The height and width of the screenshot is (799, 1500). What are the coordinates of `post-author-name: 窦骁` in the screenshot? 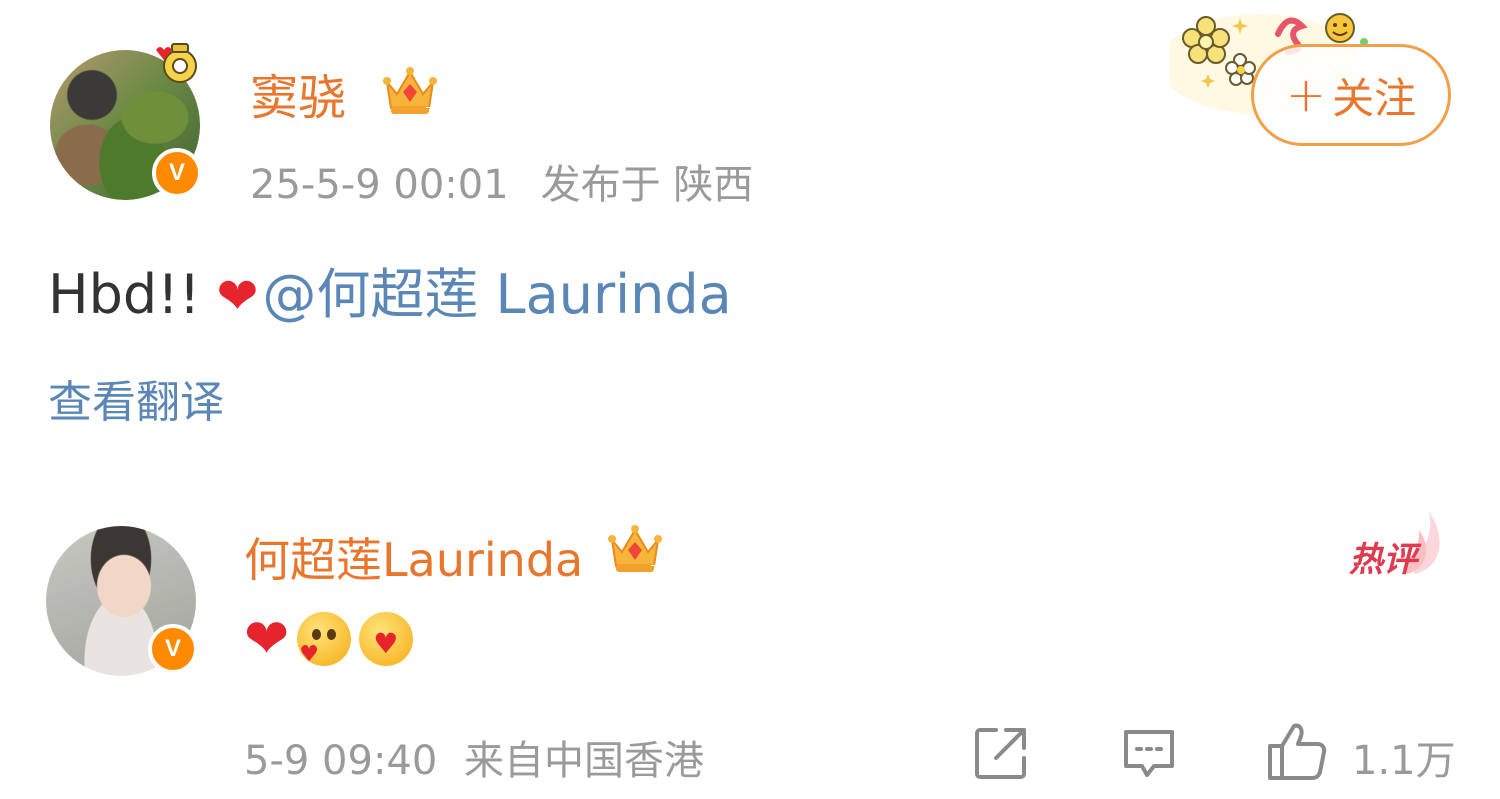 It's located at (298, 93).